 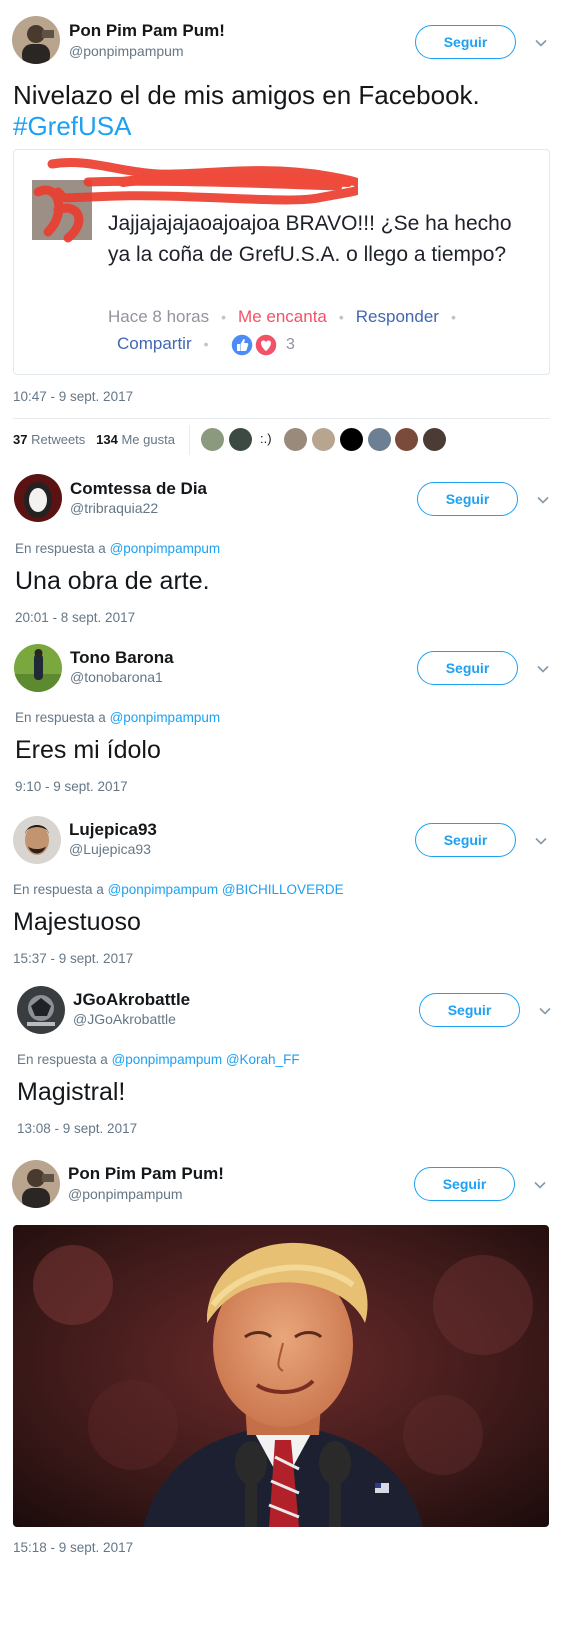 What do you see at coordinates (135, 439) in the screenshot?
I see `likes-stat: 134 Me gusta` at bounding box center [135, 439].